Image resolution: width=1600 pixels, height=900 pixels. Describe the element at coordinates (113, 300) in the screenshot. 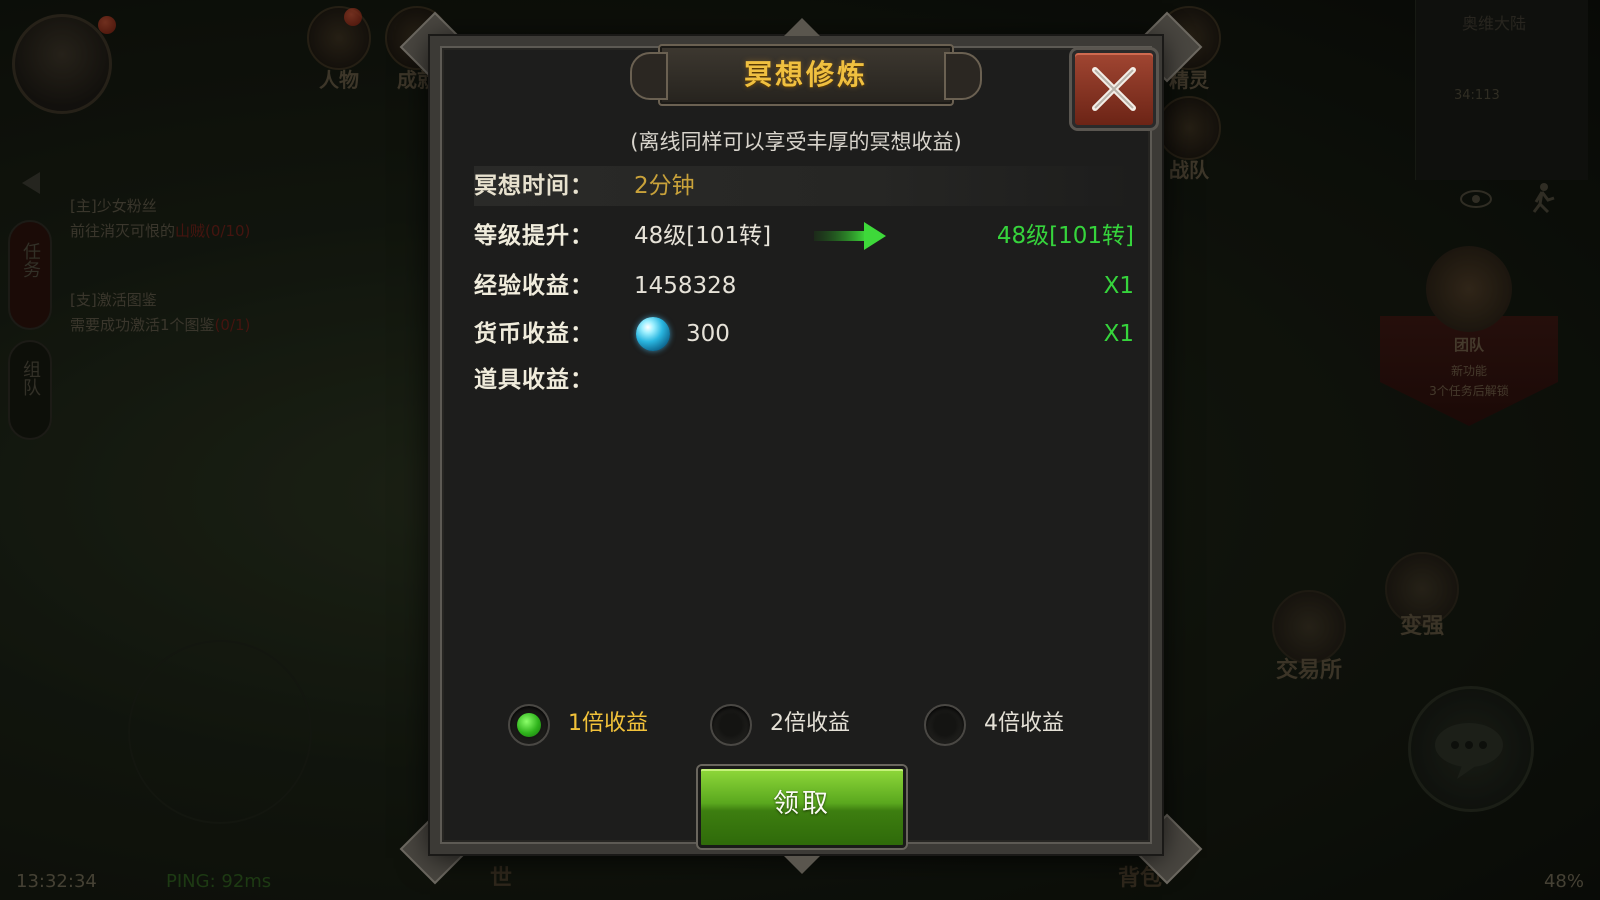

I see `quest-title: [支]激活图鉴` at that location.